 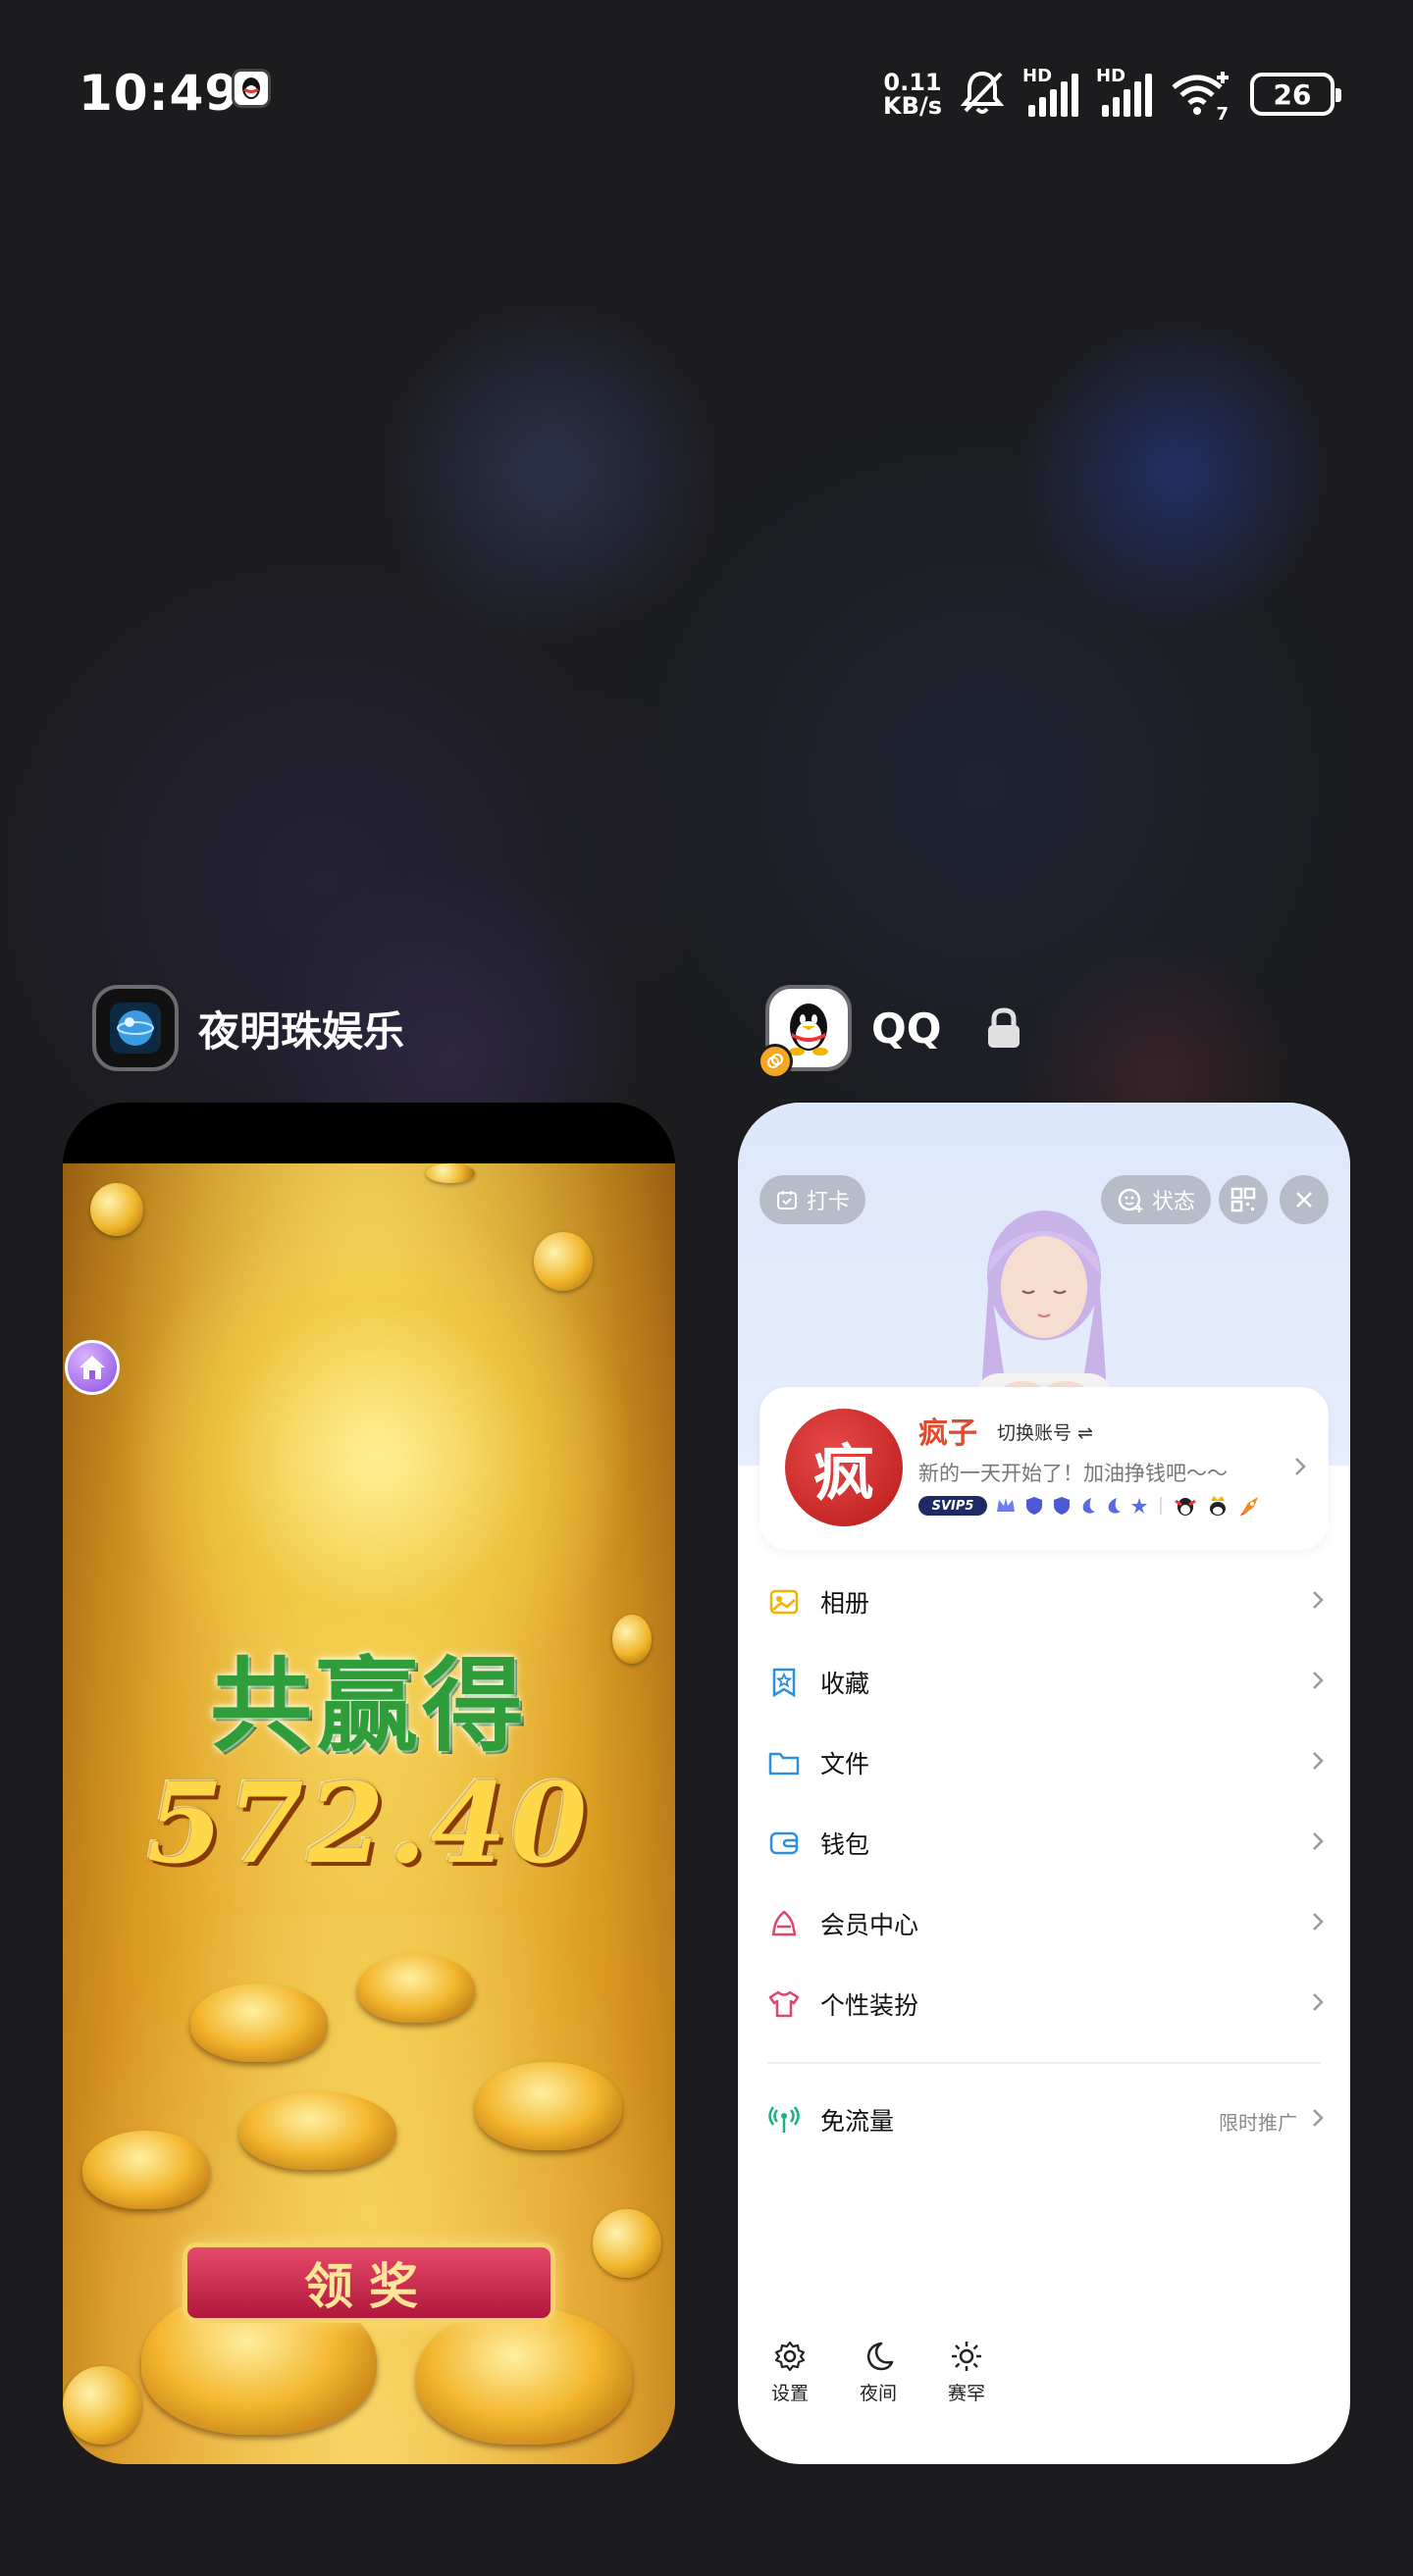 I want to click on signal-1-label: HD, so click(x=1037, y=76).